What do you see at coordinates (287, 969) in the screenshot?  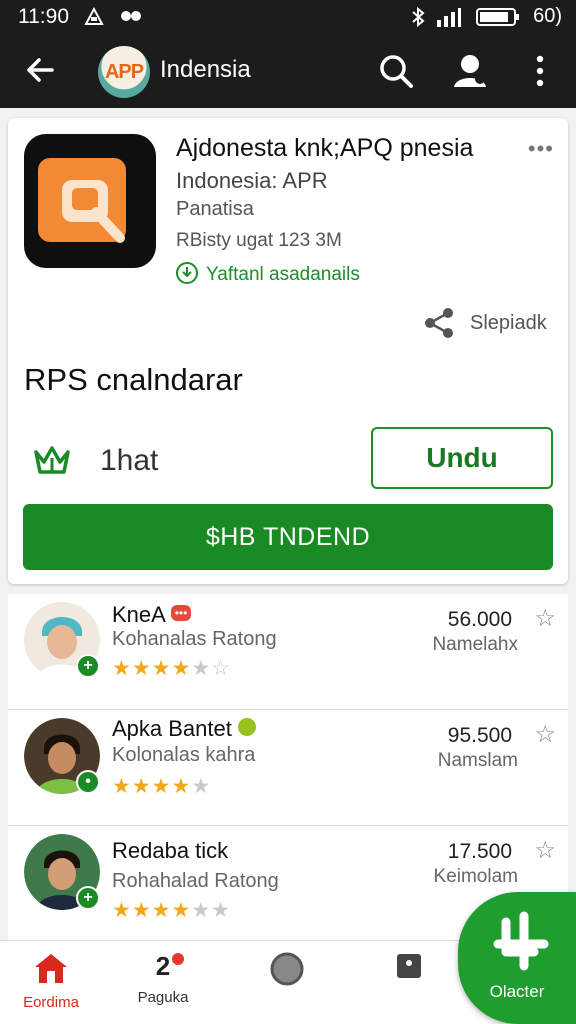 I see `circle-icon` at bounding box center [287, 969].